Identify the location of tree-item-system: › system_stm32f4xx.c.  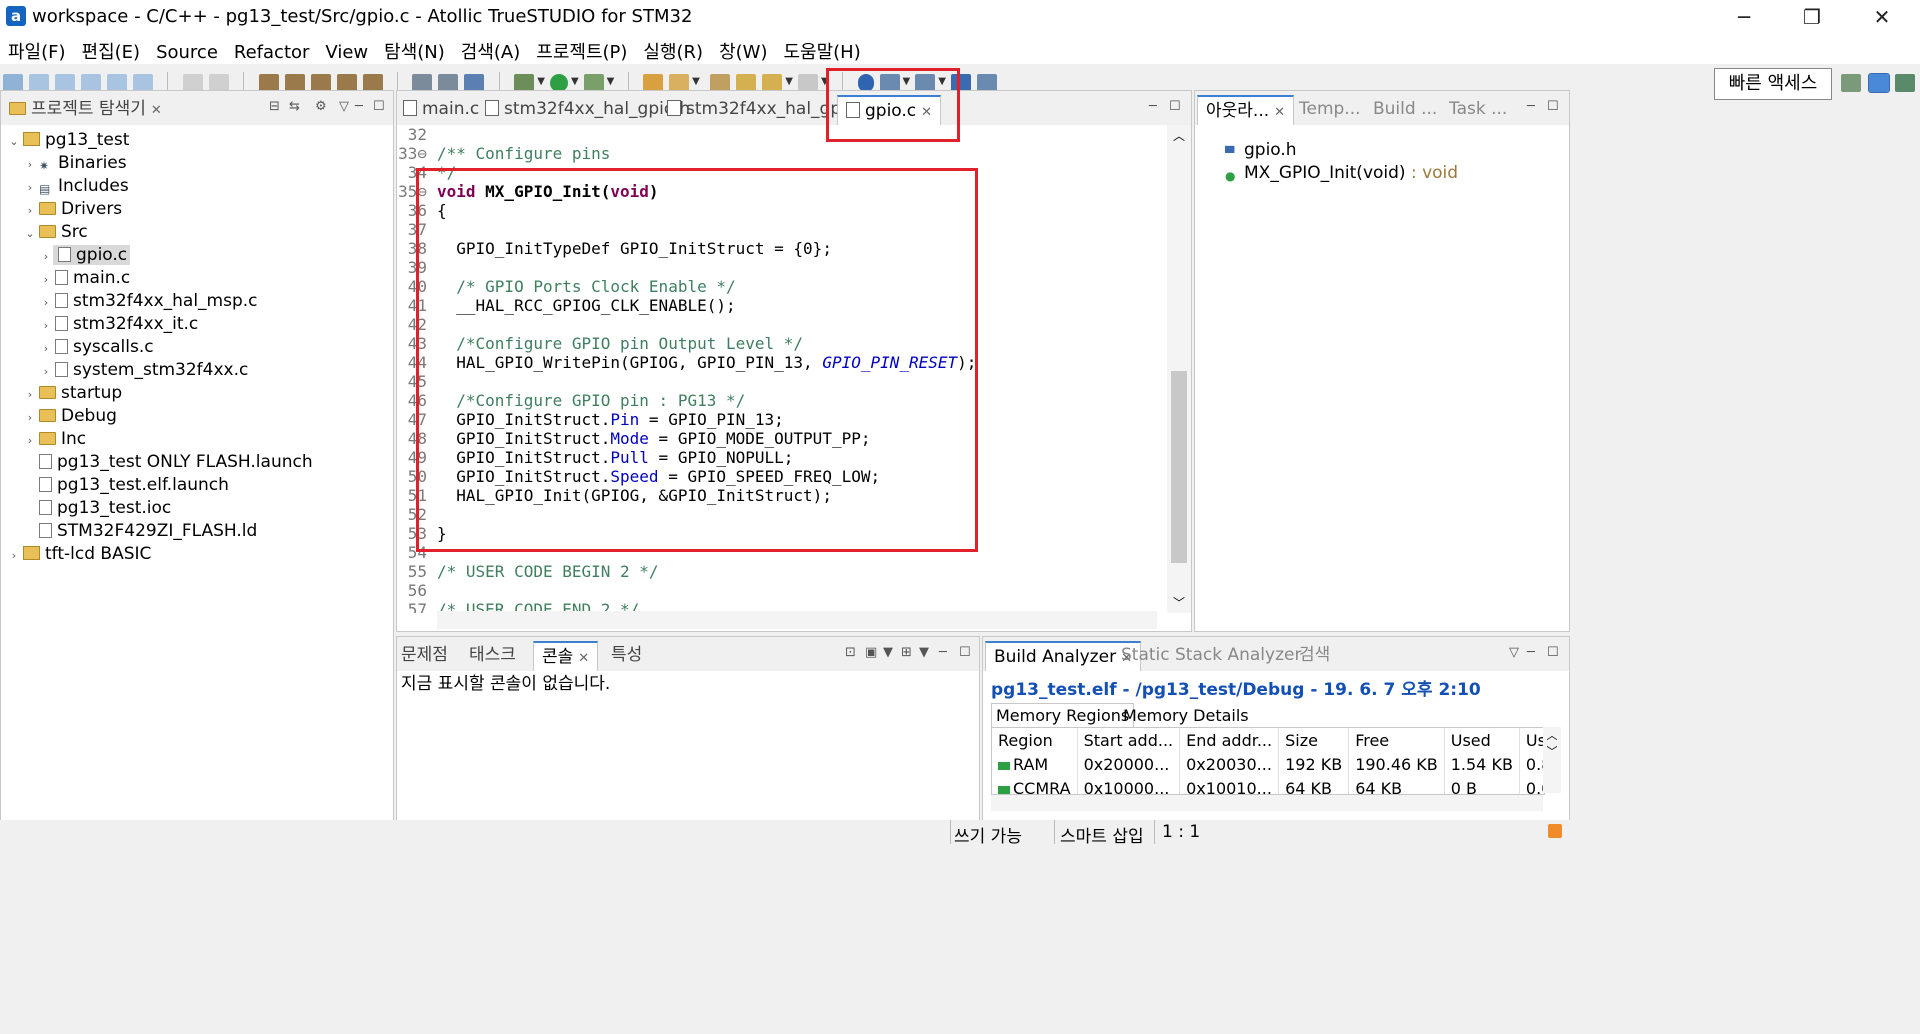
(144, 371).